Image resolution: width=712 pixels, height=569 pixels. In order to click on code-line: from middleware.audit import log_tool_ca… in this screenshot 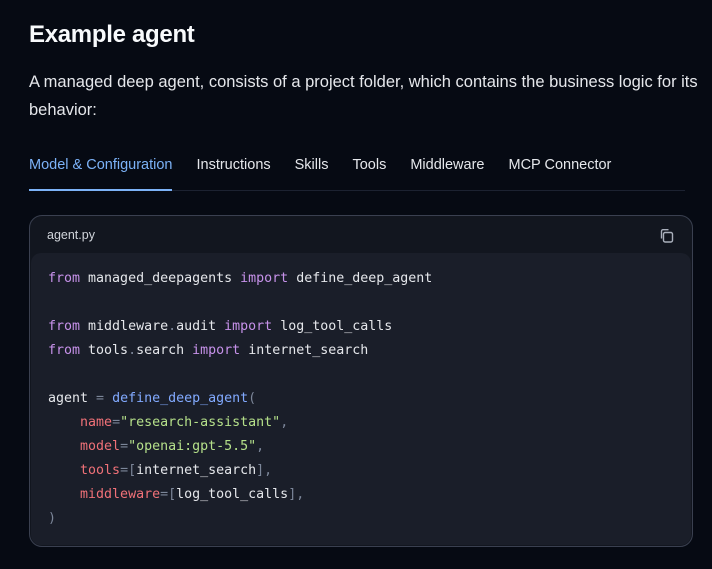, I will do `click(361, 327)`.